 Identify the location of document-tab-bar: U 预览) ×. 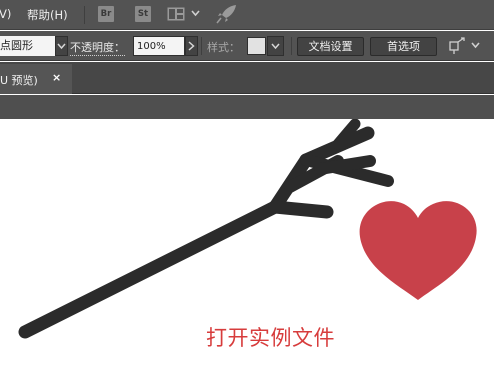
(247, 78).